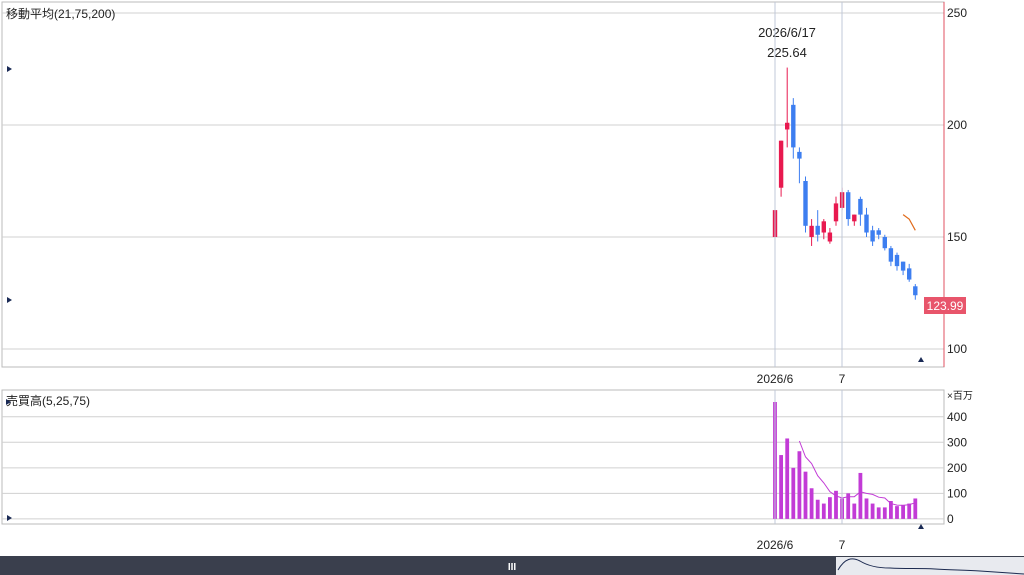 The image size is (1024, 575). I want to click on volume-y-tick-labels: 0 100 200 300 400, so click(957, 468).